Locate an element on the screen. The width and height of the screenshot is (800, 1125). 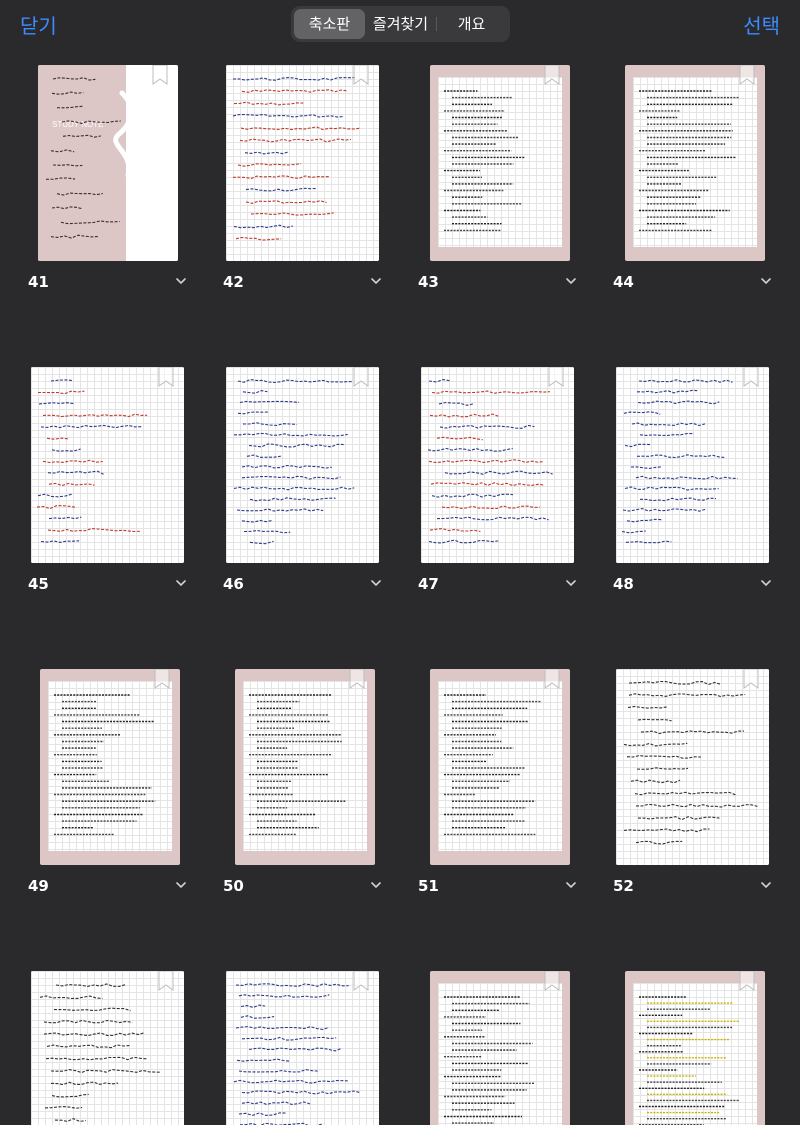
page-number: 41 is located at coordinates (38, 282).